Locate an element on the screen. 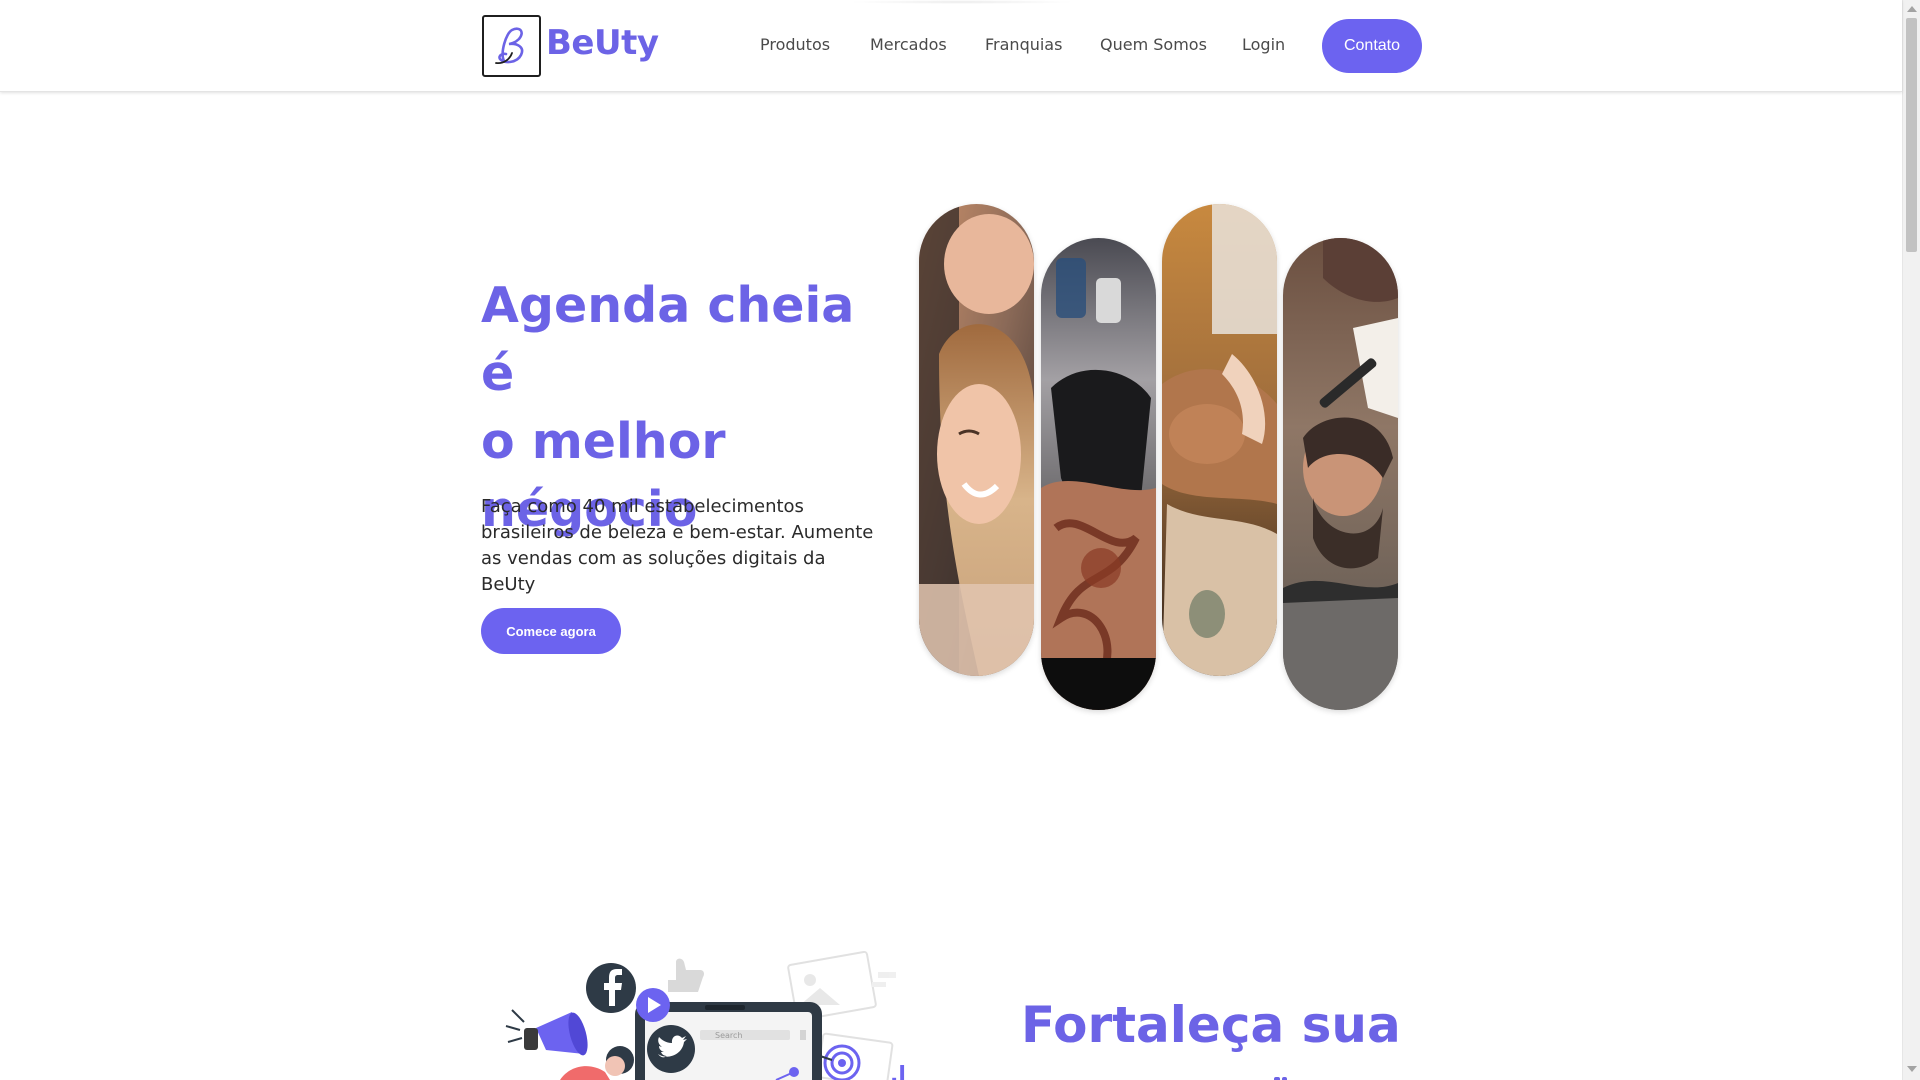  section-2-title-continuation is located at coordinates (1176, 1072).